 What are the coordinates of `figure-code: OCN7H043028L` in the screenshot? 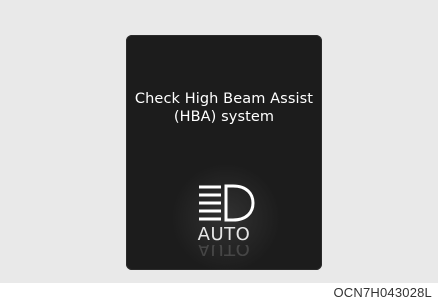 It's located at (382, 292).